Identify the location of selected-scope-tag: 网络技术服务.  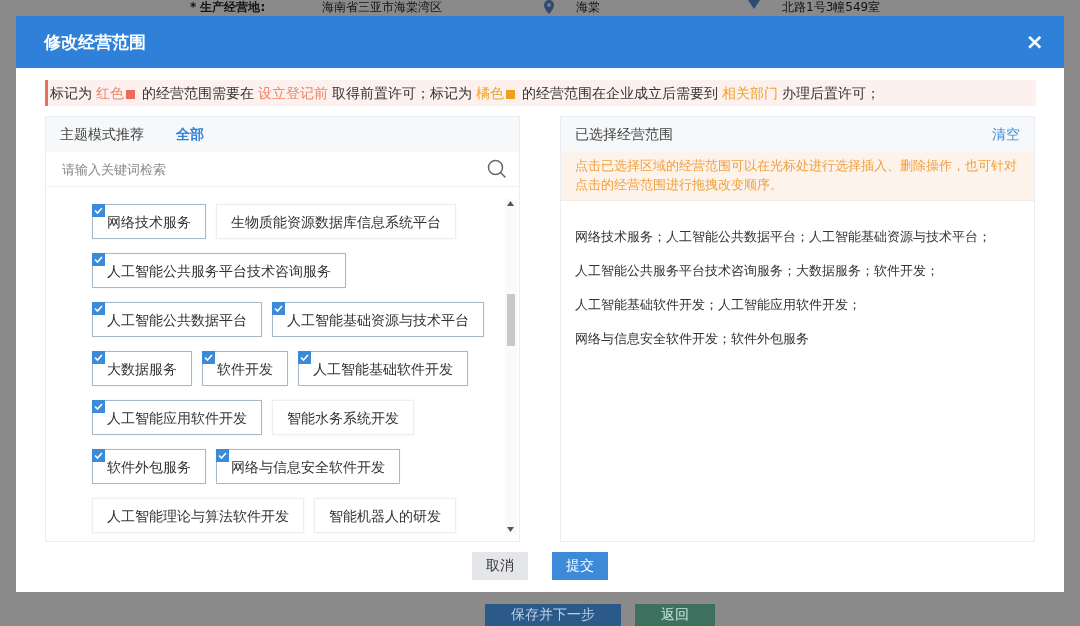
(149, 221).